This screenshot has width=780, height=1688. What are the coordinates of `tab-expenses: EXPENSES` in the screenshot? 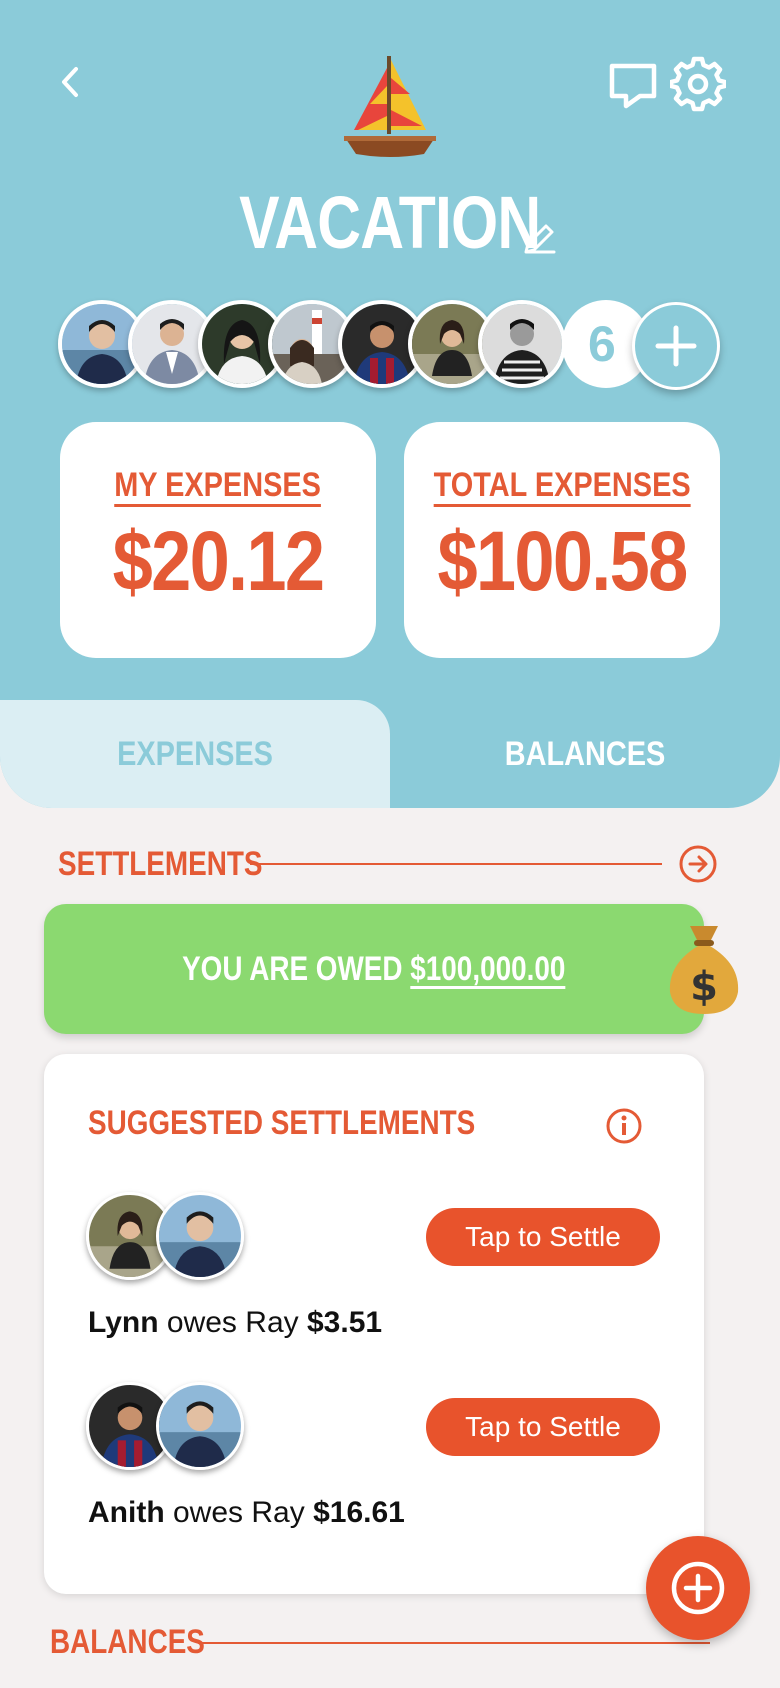 It's located at (195, 754).